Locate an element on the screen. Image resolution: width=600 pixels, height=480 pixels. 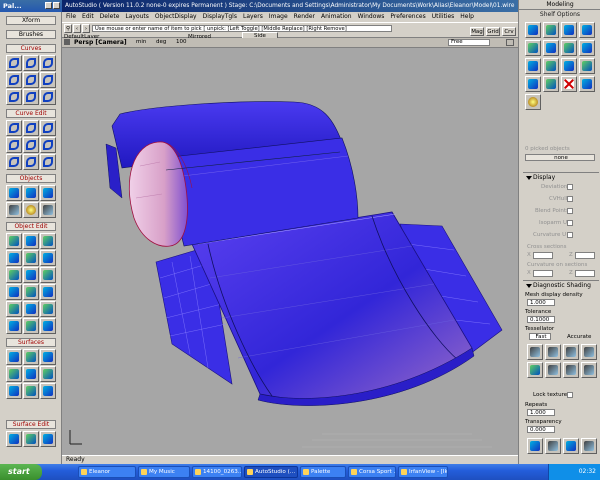
shelf-tool-2-icon is located at coordinates (551, 30).